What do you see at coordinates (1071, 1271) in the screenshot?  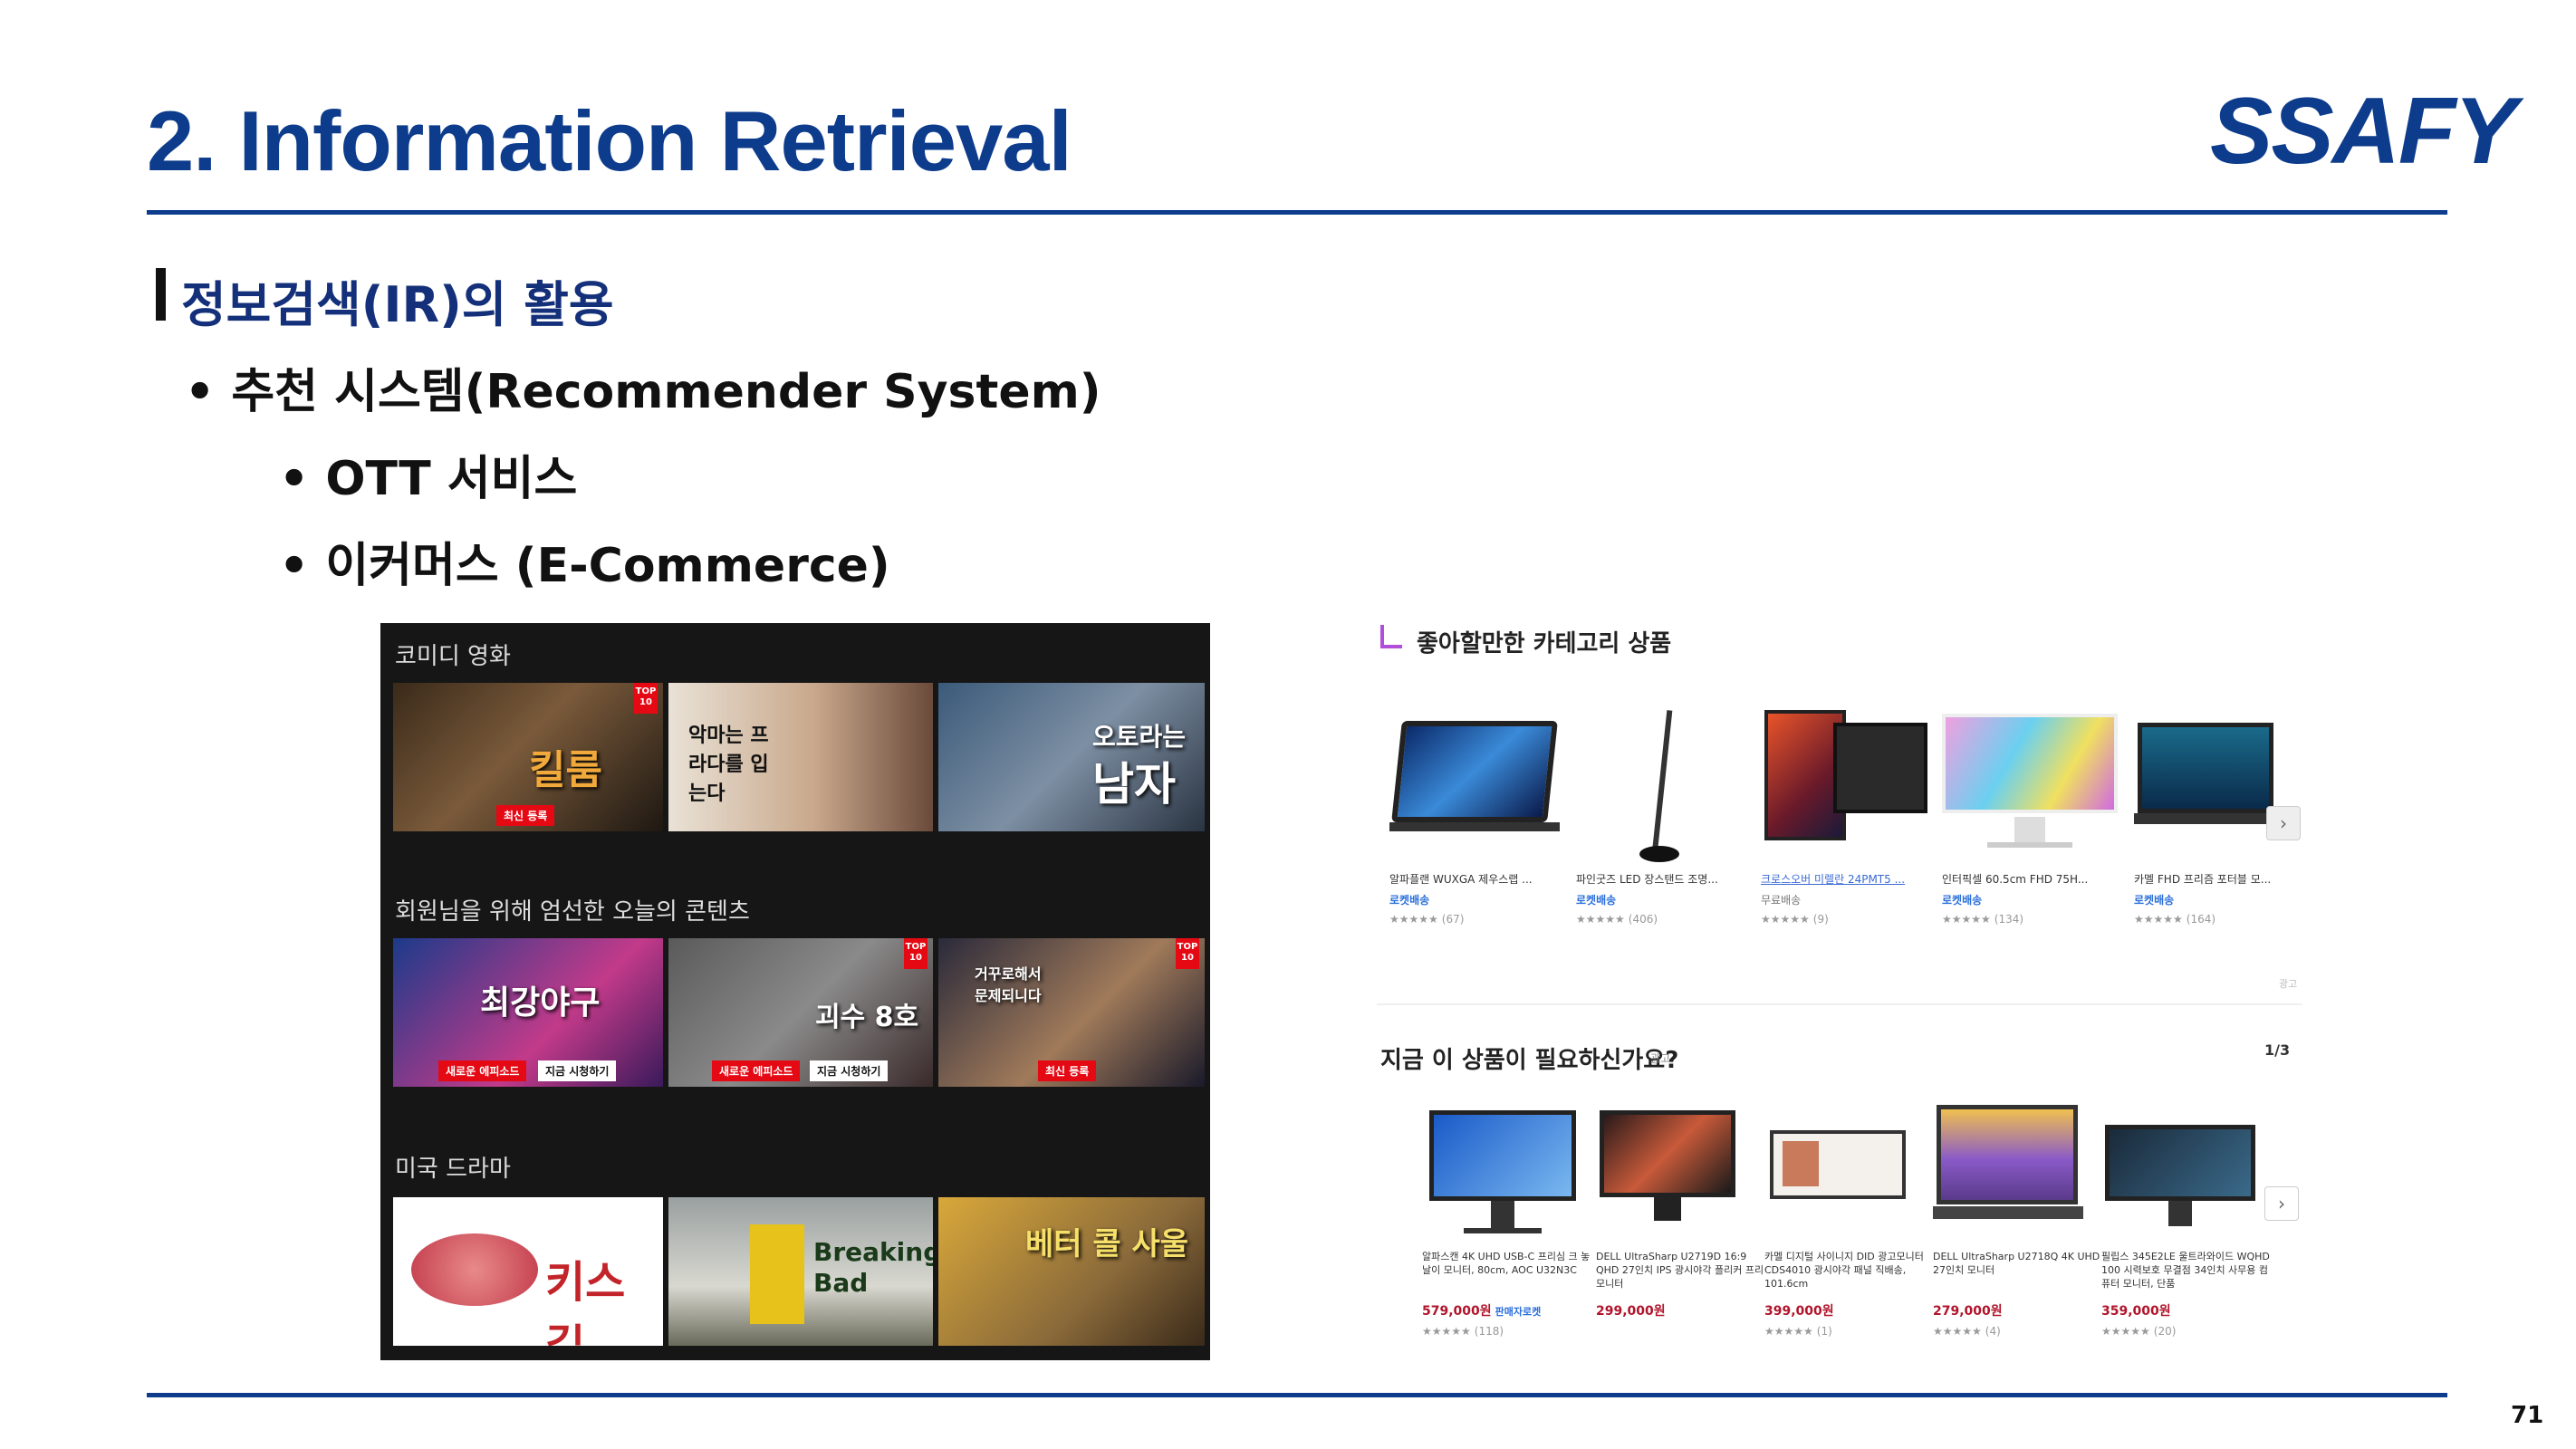 I see `thumb-better-call-saul: 베터 콜 사울` at bounding box center [1071, 1271].